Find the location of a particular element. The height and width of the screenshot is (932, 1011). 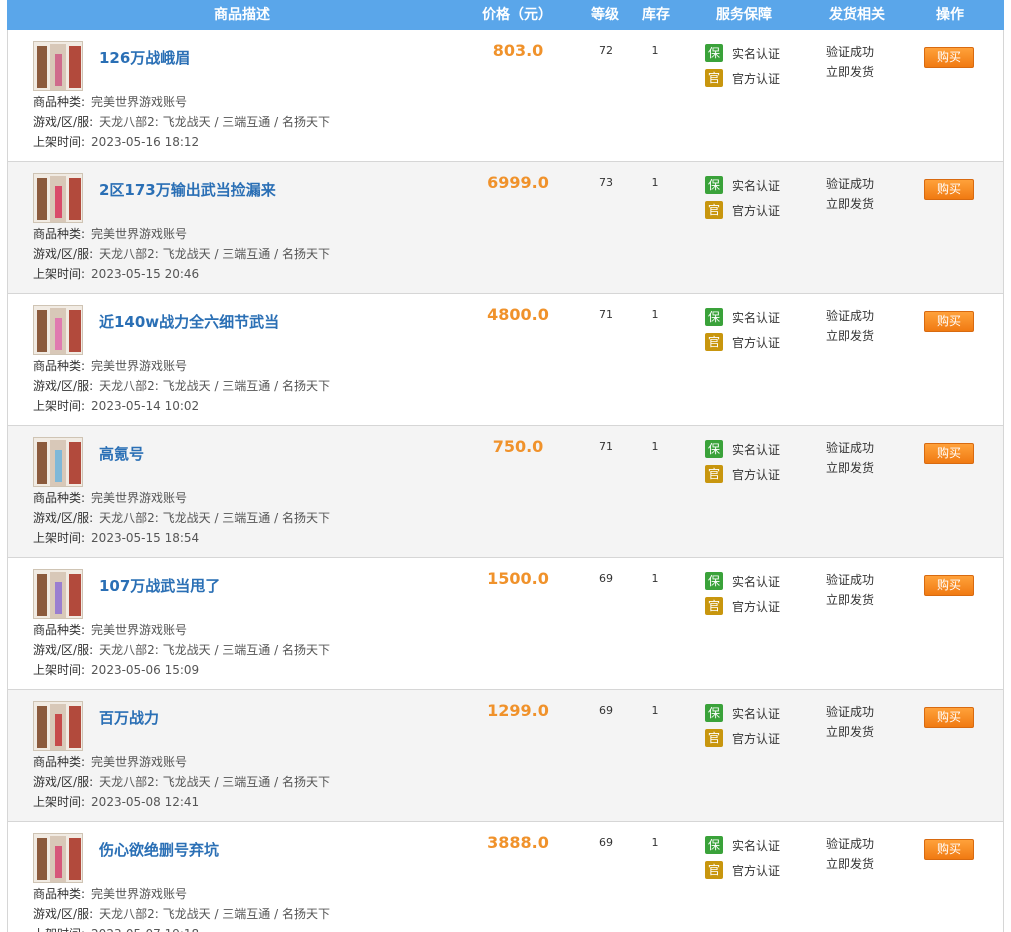

level-value: 71 is located at coordinates (606, 446).